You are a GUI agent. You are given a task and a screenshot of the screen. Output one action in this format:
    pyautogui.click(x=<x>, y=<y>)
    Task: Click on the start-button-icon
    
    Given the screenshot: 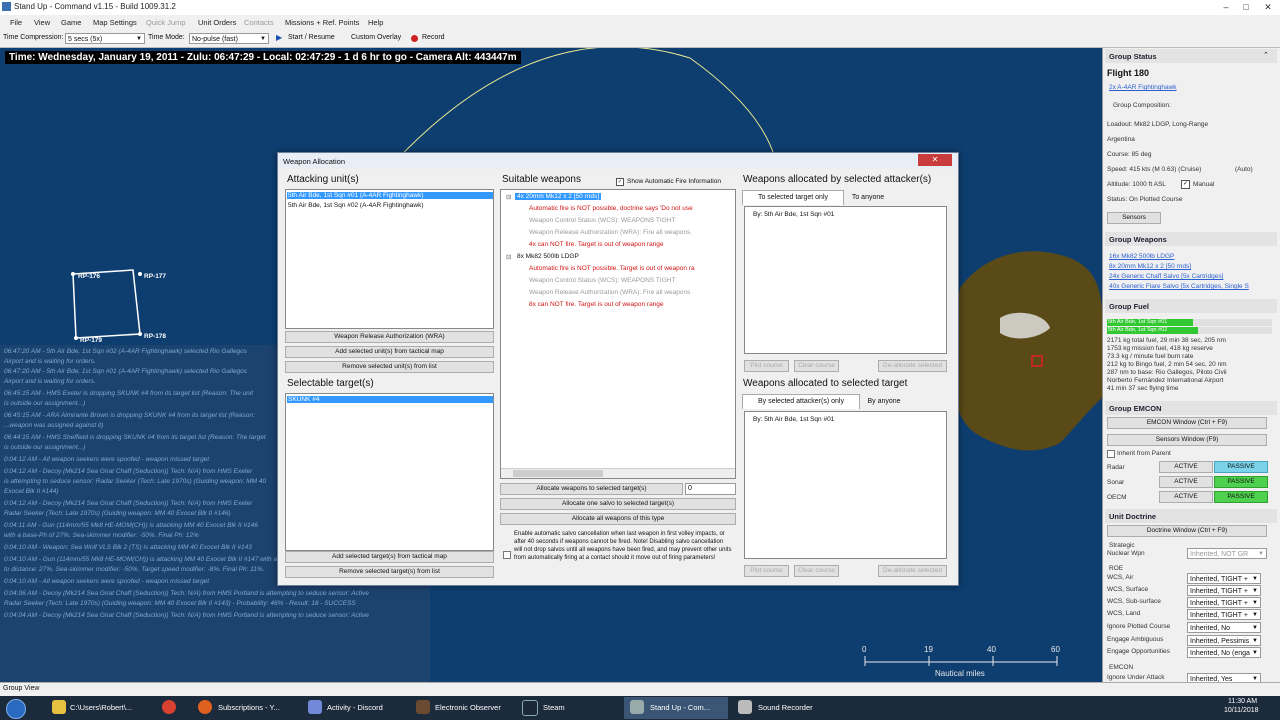 What is the action you would take?
    pyautogui.click(x=16, y=709)
    